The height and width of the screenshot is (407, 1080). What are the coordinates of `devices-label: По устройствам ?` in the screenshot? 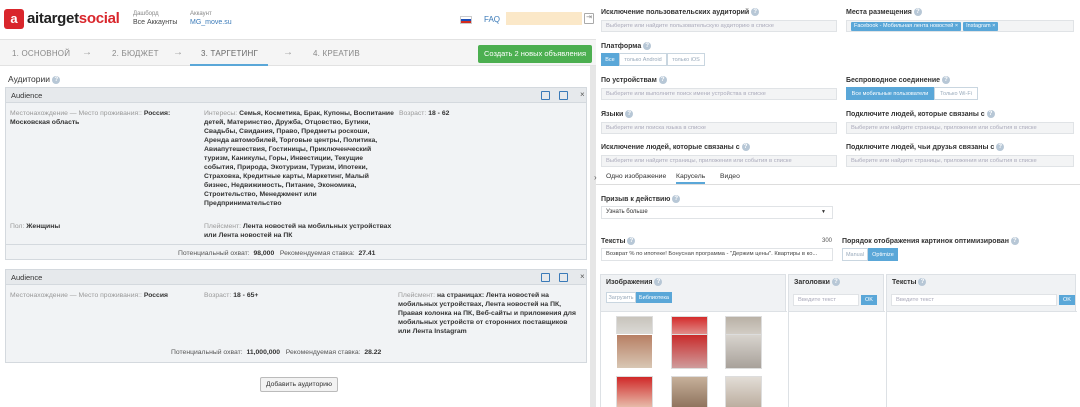 It's located at (634, 80).